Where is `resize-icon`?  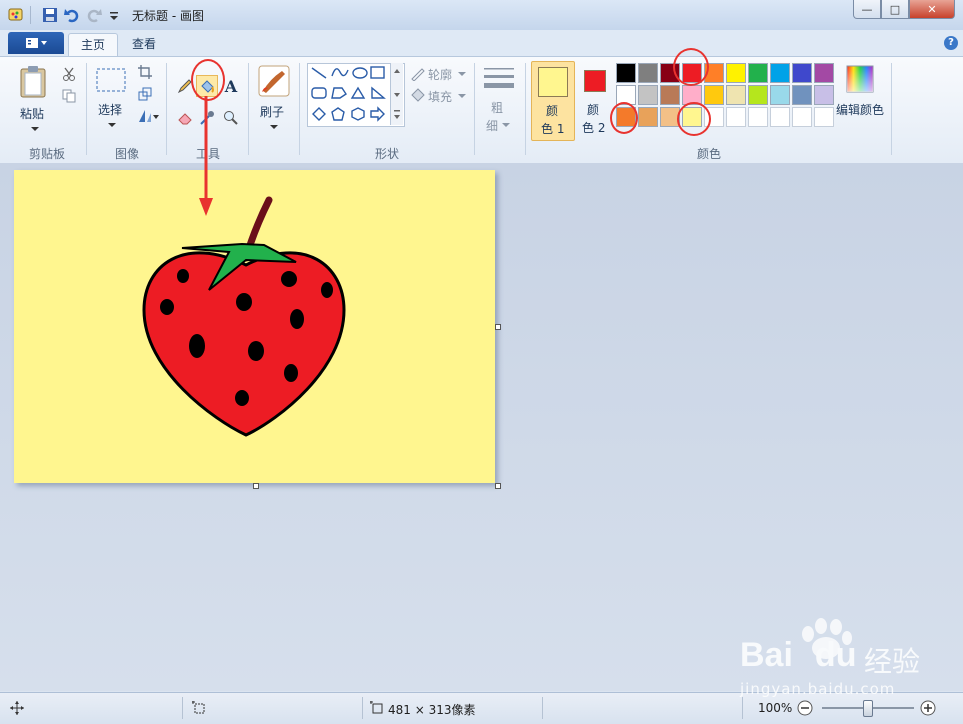
resize-icon is located at coordinates (145, 94).